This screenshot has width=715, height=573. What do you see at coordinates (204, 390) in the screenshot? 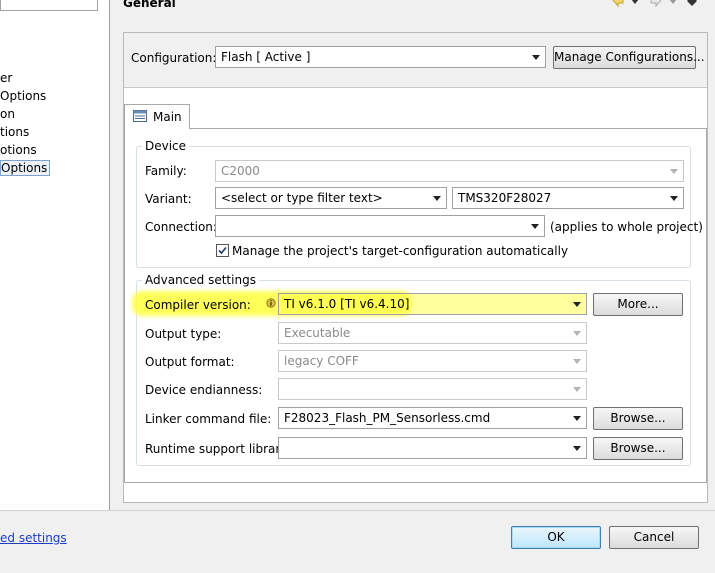
I see `device-endianness-label: Device endianness:` at bounding box center [204, 390].